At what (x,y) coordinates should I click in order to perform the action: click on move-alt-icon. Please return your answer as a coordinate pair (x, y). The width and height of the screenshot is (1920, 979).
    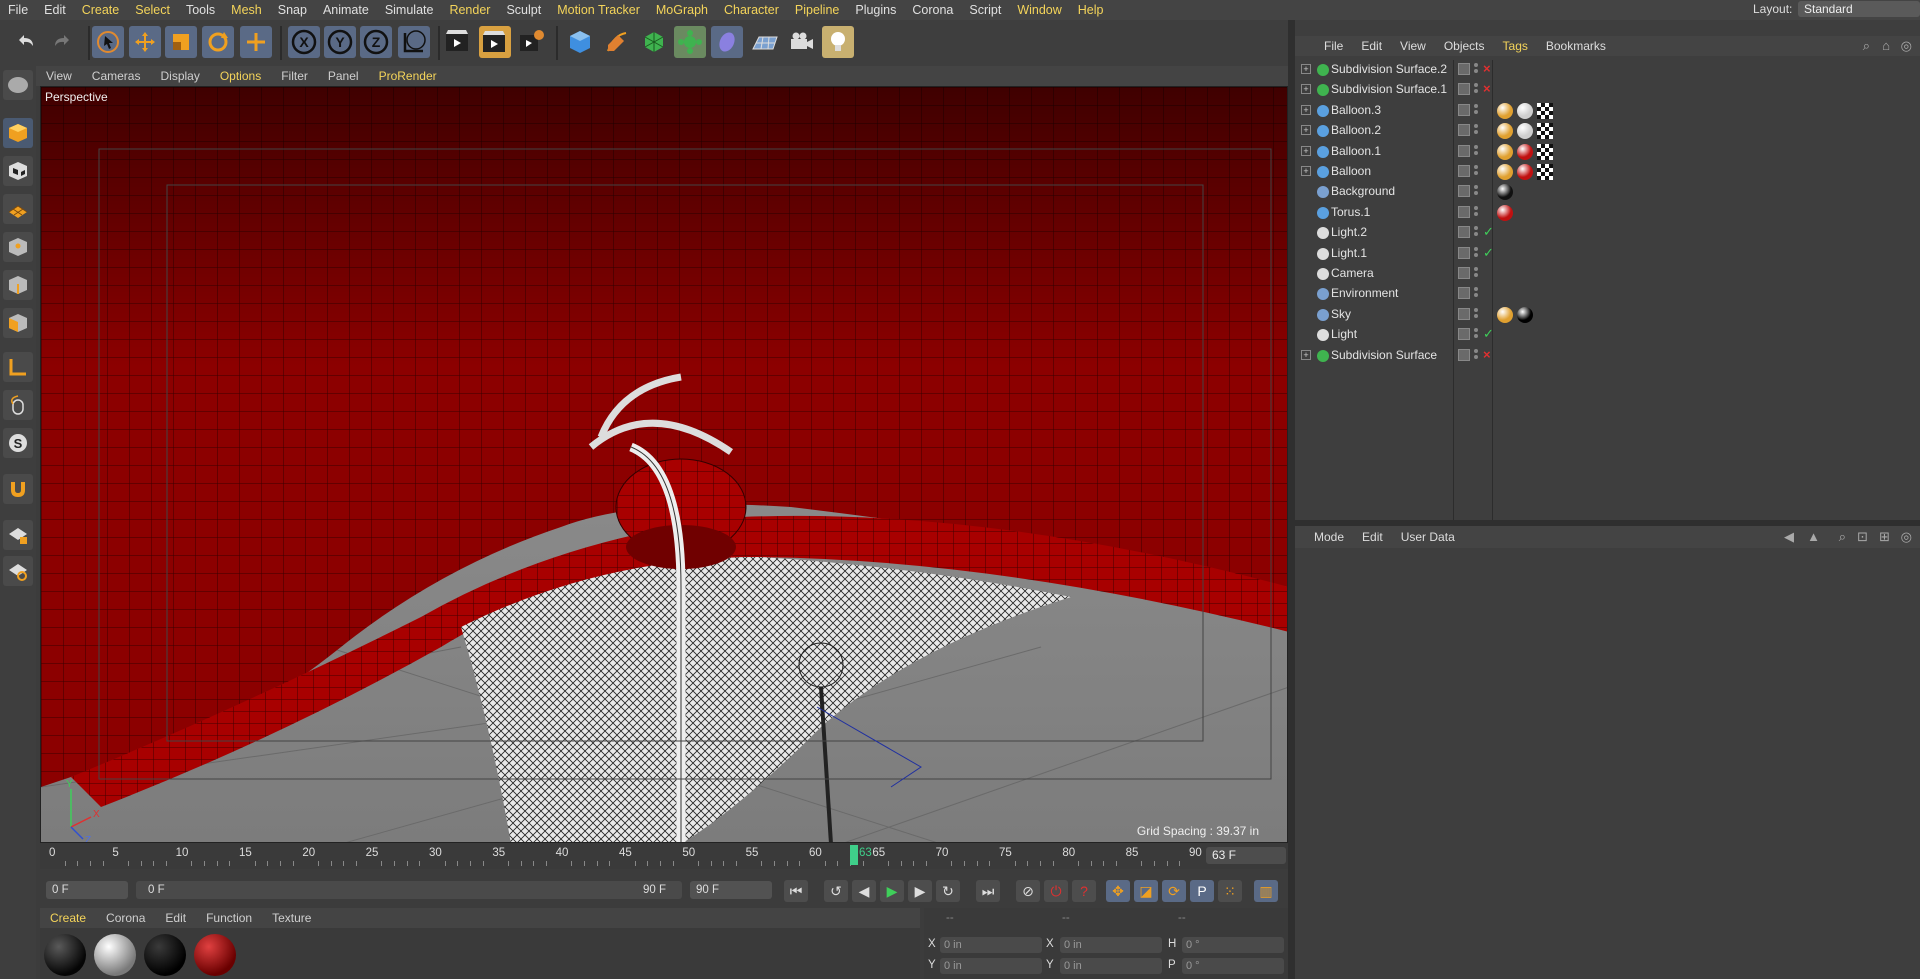
    Looking at the image, I should click on (256, 42).